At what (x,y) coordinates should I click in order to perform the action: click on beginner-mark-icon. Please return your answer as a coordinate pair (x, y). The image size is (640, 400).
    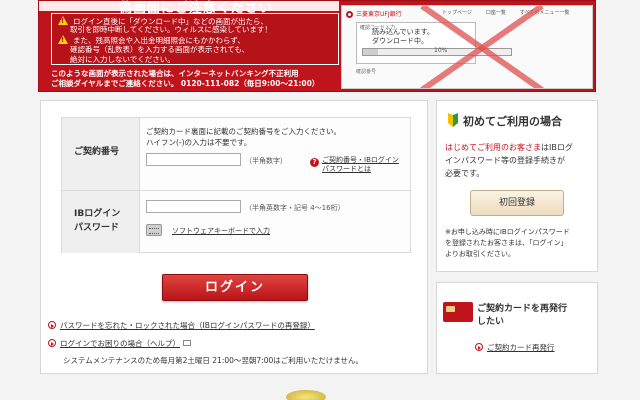
    Looking at the image, I should click on (453, 120).